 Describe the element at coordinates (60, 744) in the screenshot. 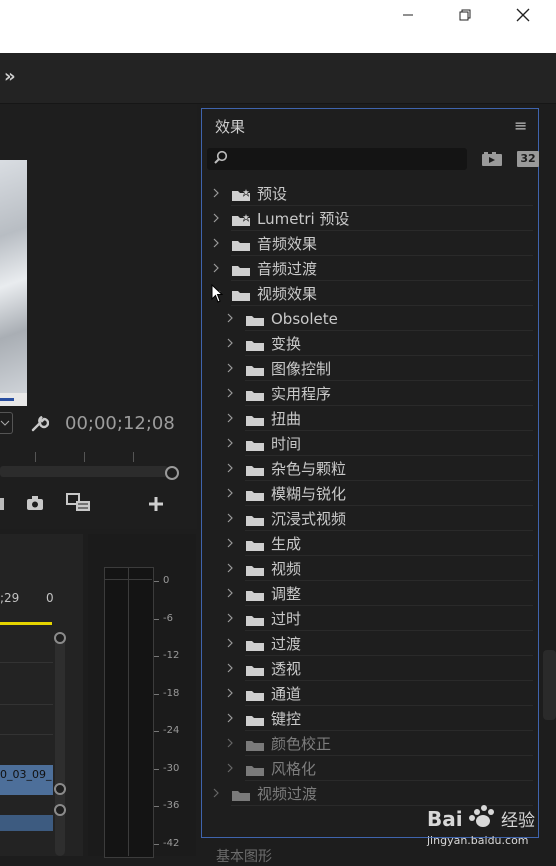

I see `timeline-scrollbar` at that location.